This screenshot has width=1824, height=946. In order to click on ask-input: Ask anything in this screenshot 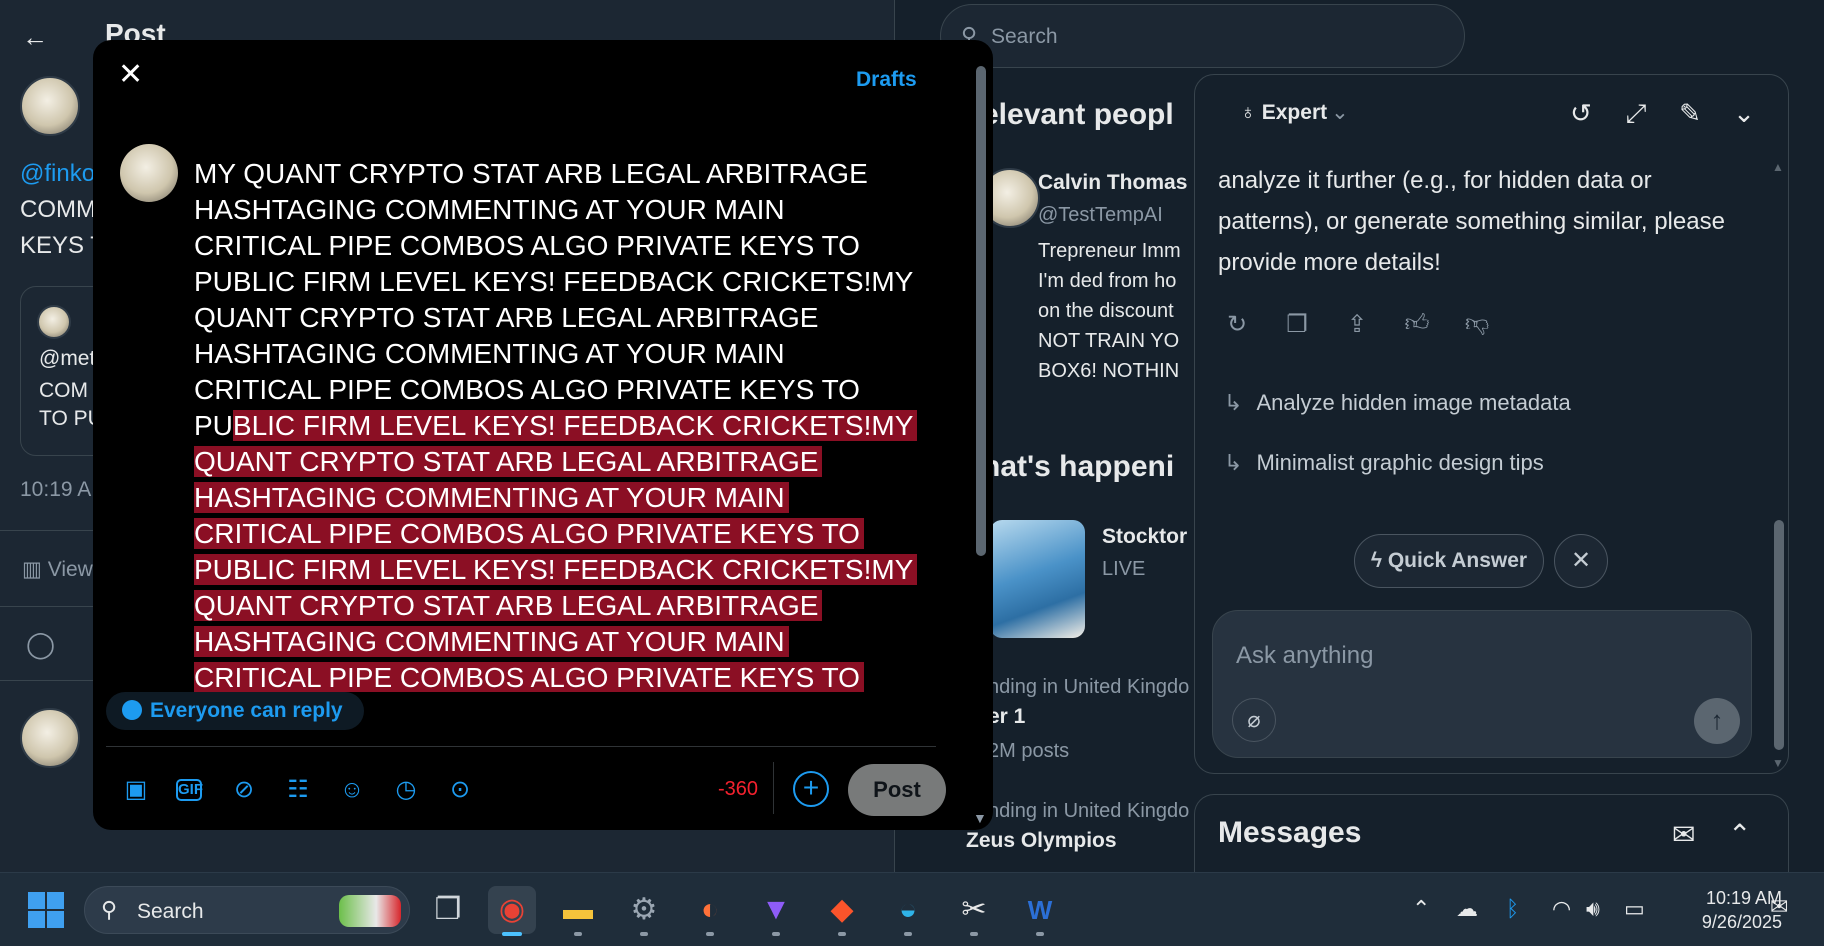, I will do `click(1304, 656)`.